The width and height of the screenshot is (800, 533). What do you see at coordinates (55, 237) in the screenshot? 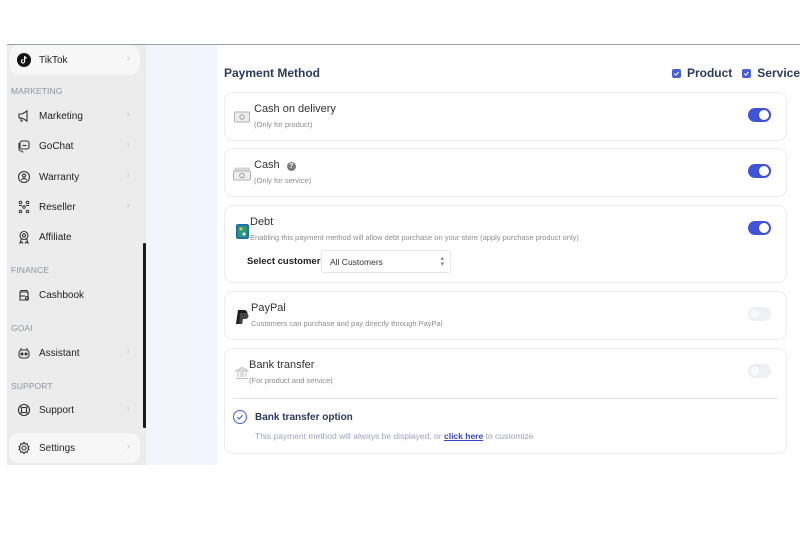
I see `sidebar-item-label: Affiliate` at bounding box center [55, 237].